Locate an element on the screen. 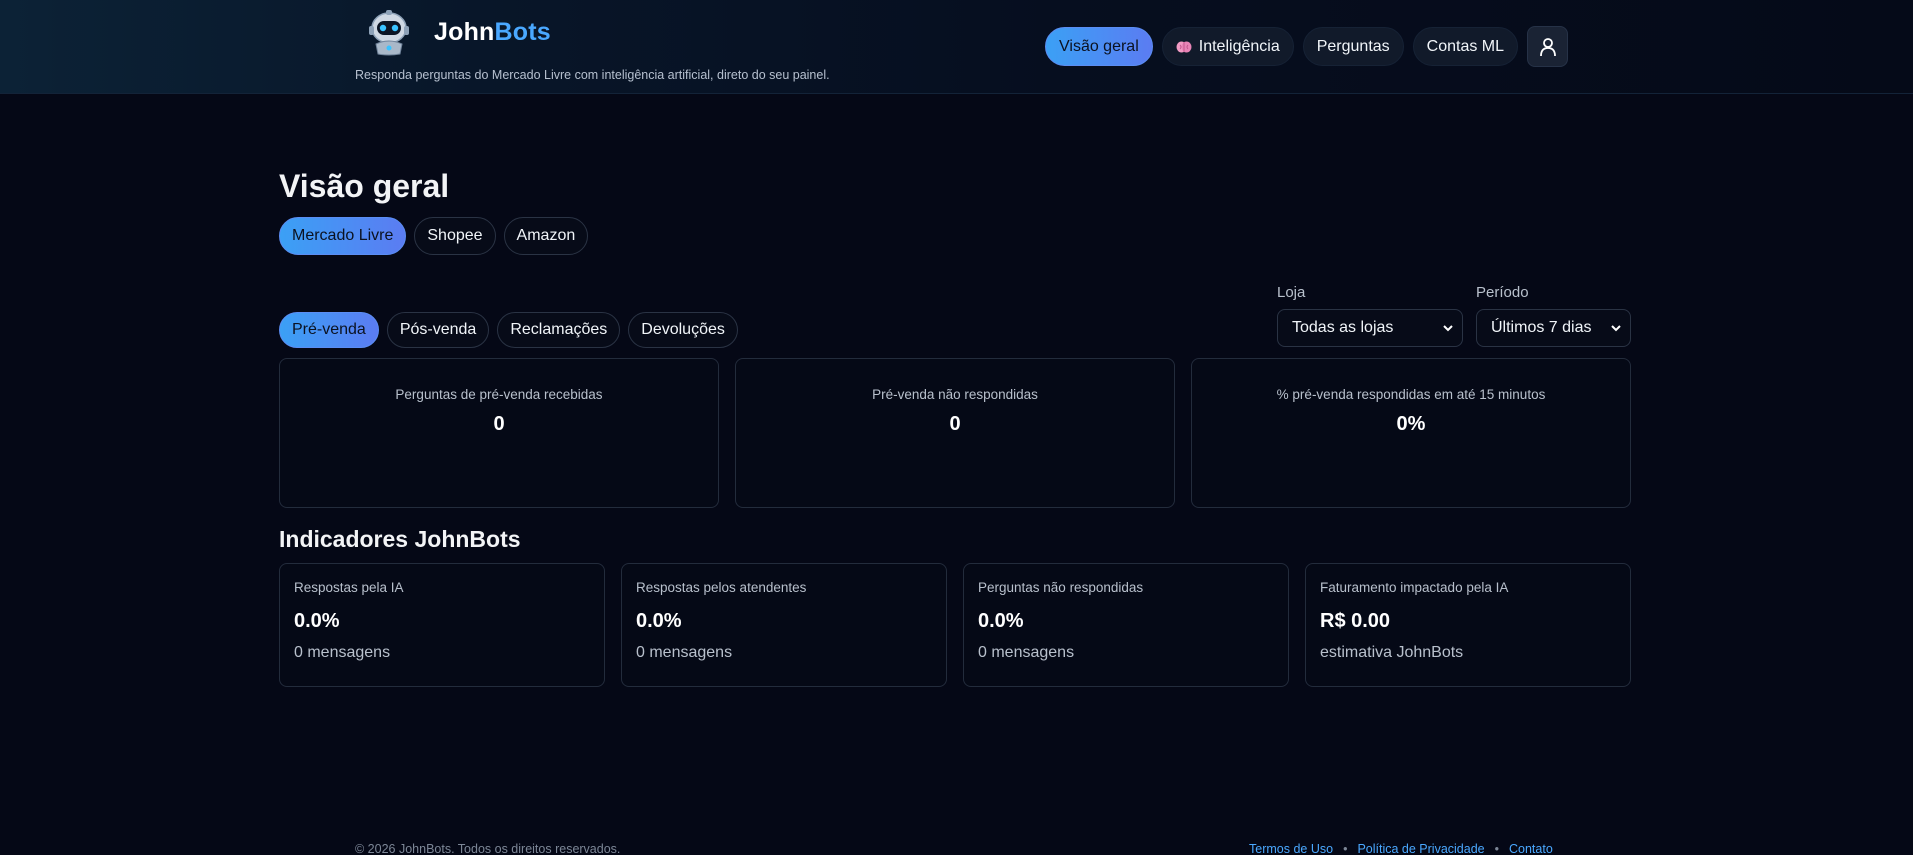 The width and height of the screenshot is (1913, 855). store-select-value: Todas as lojas is located at coordinates (1343, 327).